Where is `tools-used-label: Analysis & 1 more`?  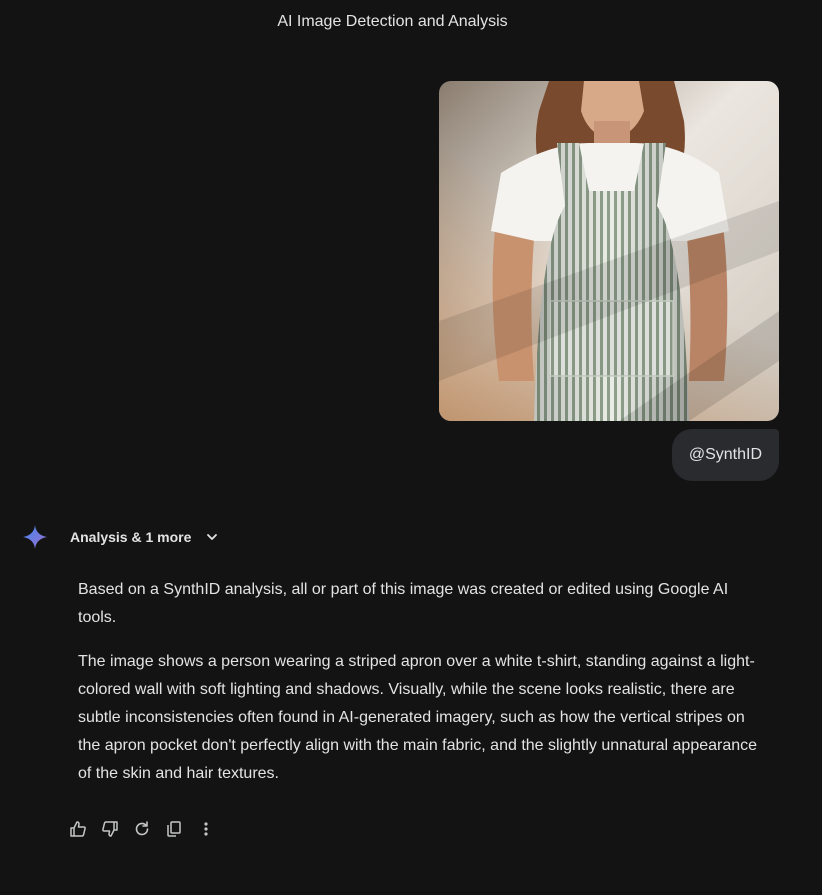 tools-used-label: Analysis & 1 more is located at coordinates (131, 537).